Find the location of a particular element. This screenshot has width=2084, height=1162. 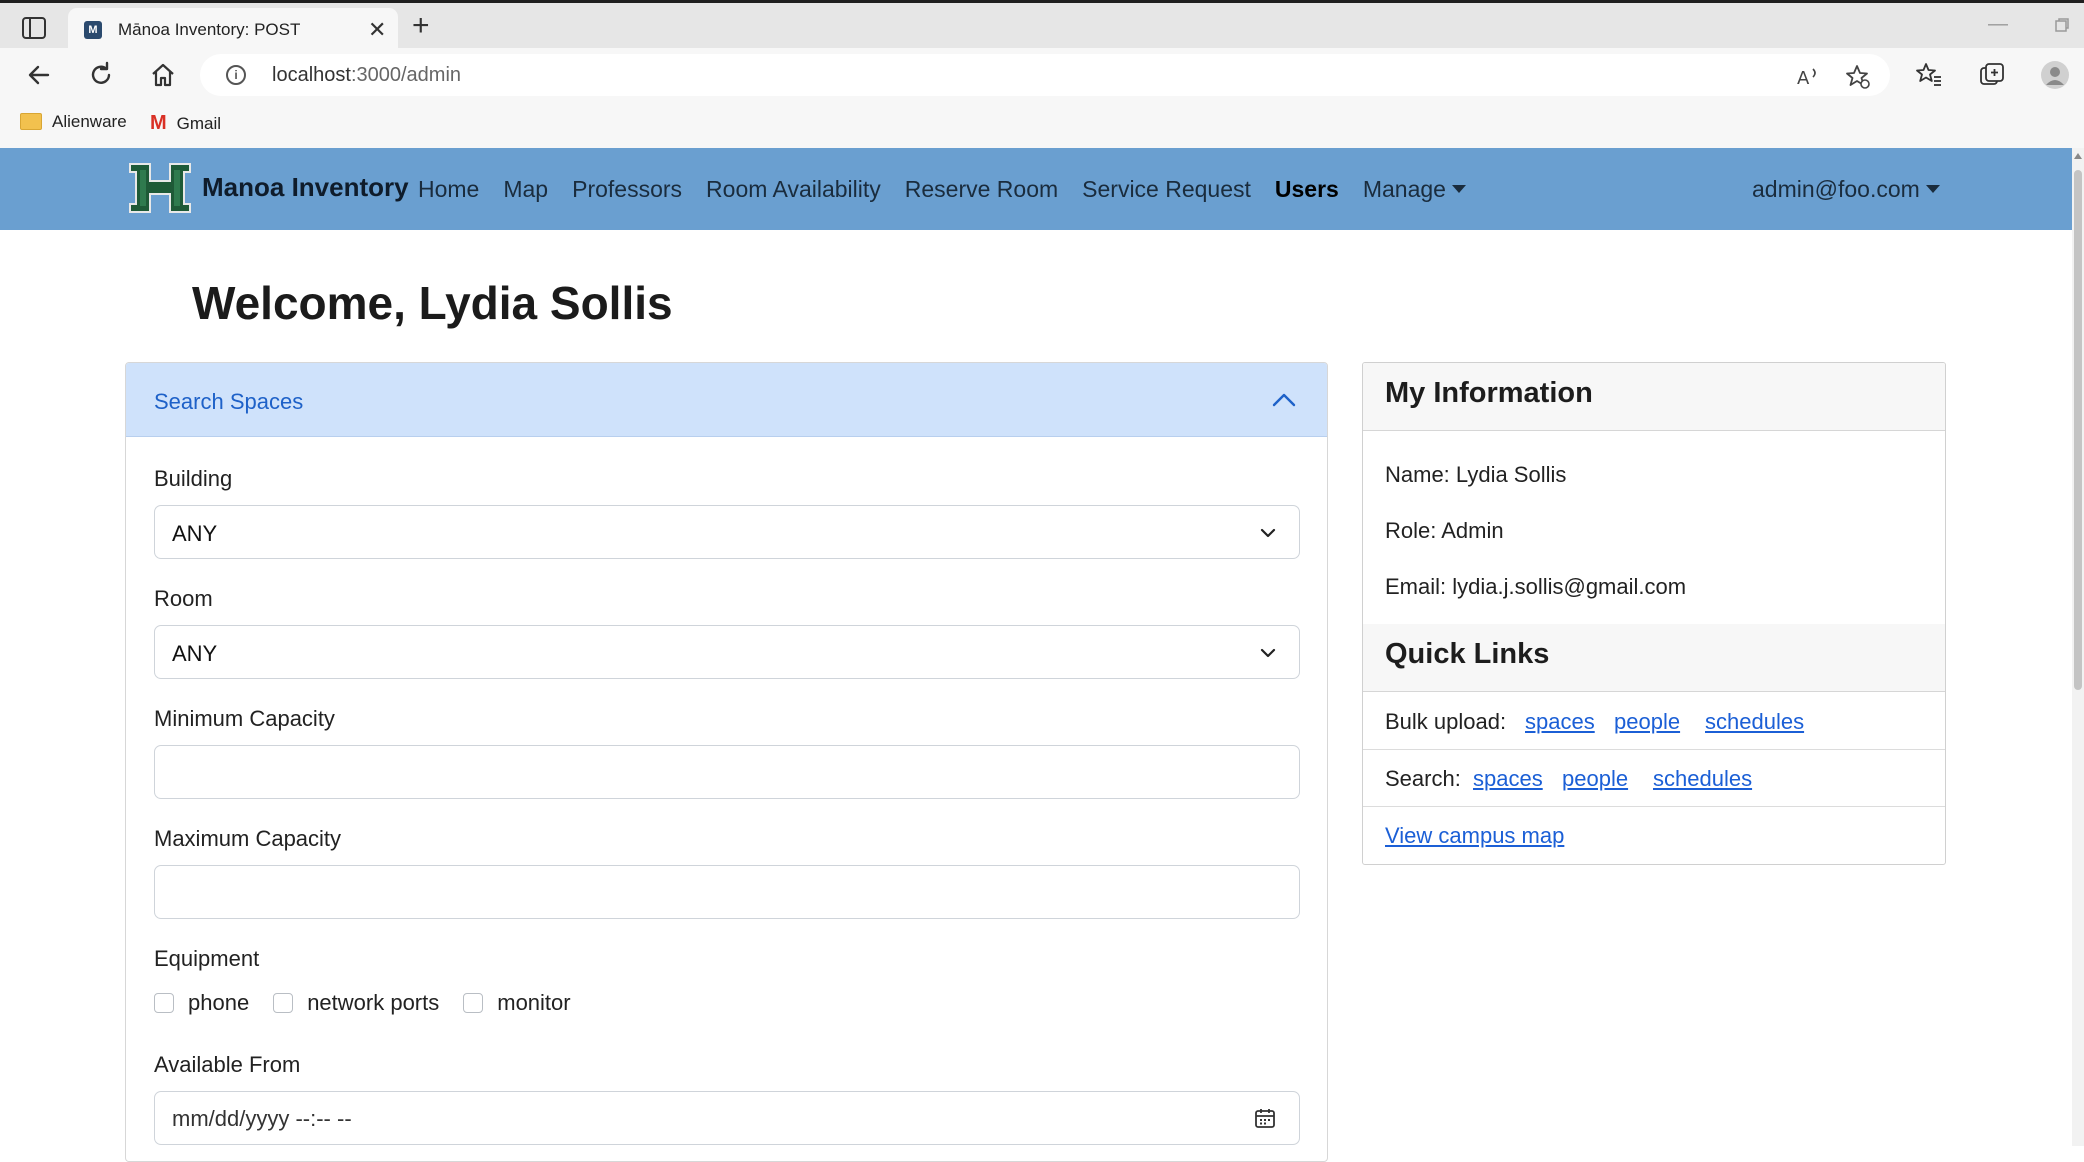

building-select: ANY is located at coordinates (727, 532).